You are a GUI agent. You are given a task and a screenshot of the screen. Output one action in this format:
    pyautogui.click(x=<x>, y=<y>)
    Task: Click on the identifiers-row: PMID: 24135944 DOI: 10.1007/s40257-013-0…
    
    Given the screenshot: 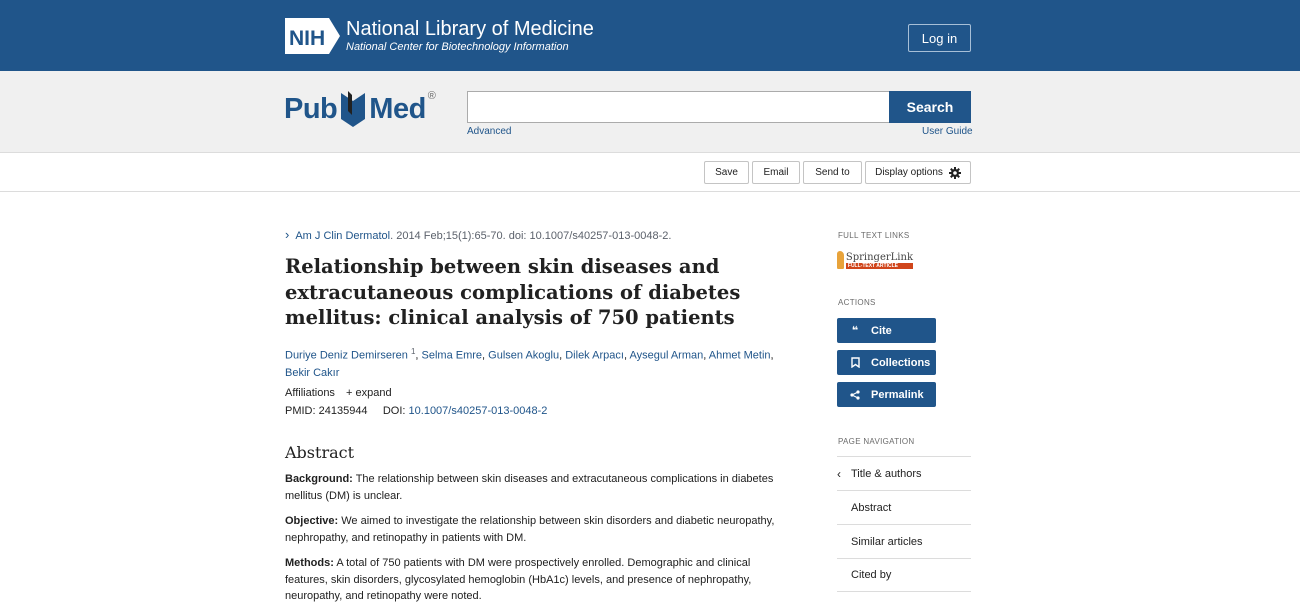 What is the action you would take?
    pyautogui.click(x=416, y=411)
    